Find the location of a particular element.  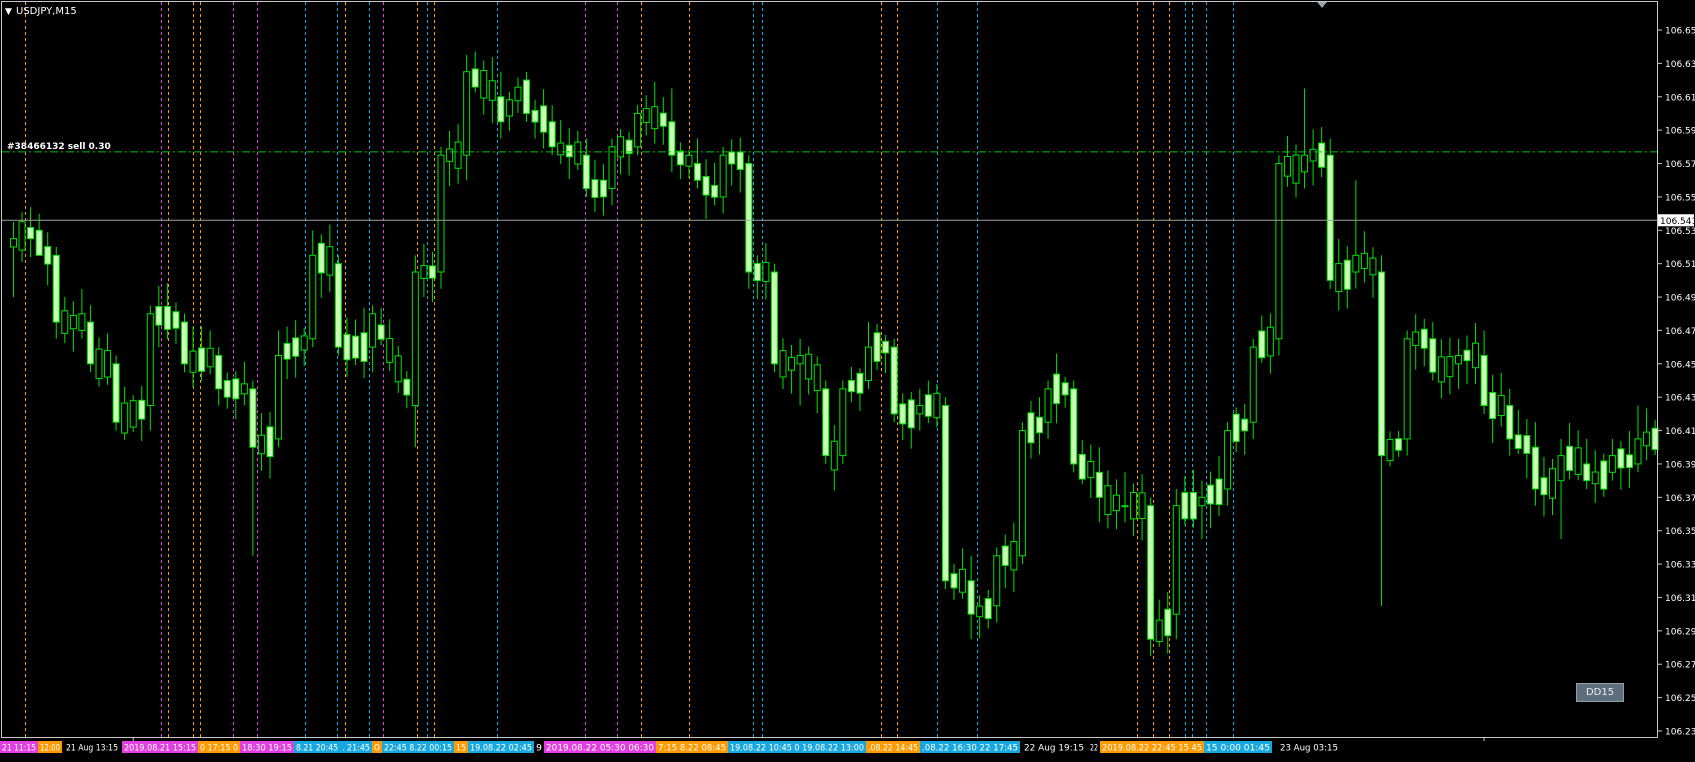

price-tick-label: 106.415 is located at coordinates (1680, 432).